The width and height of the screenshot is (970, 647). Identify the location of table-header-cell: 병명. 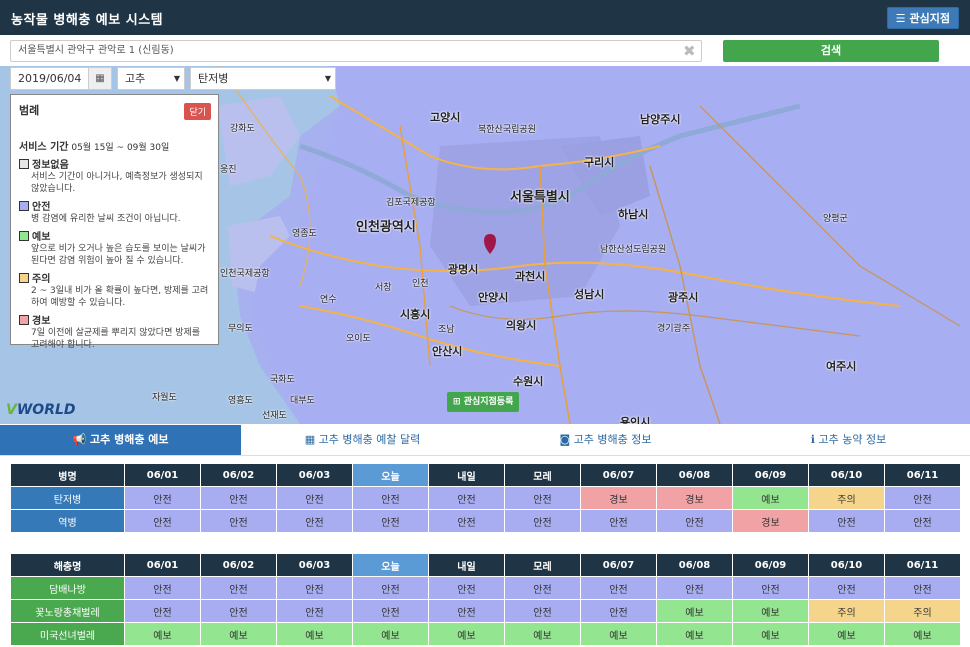
(67, 475).